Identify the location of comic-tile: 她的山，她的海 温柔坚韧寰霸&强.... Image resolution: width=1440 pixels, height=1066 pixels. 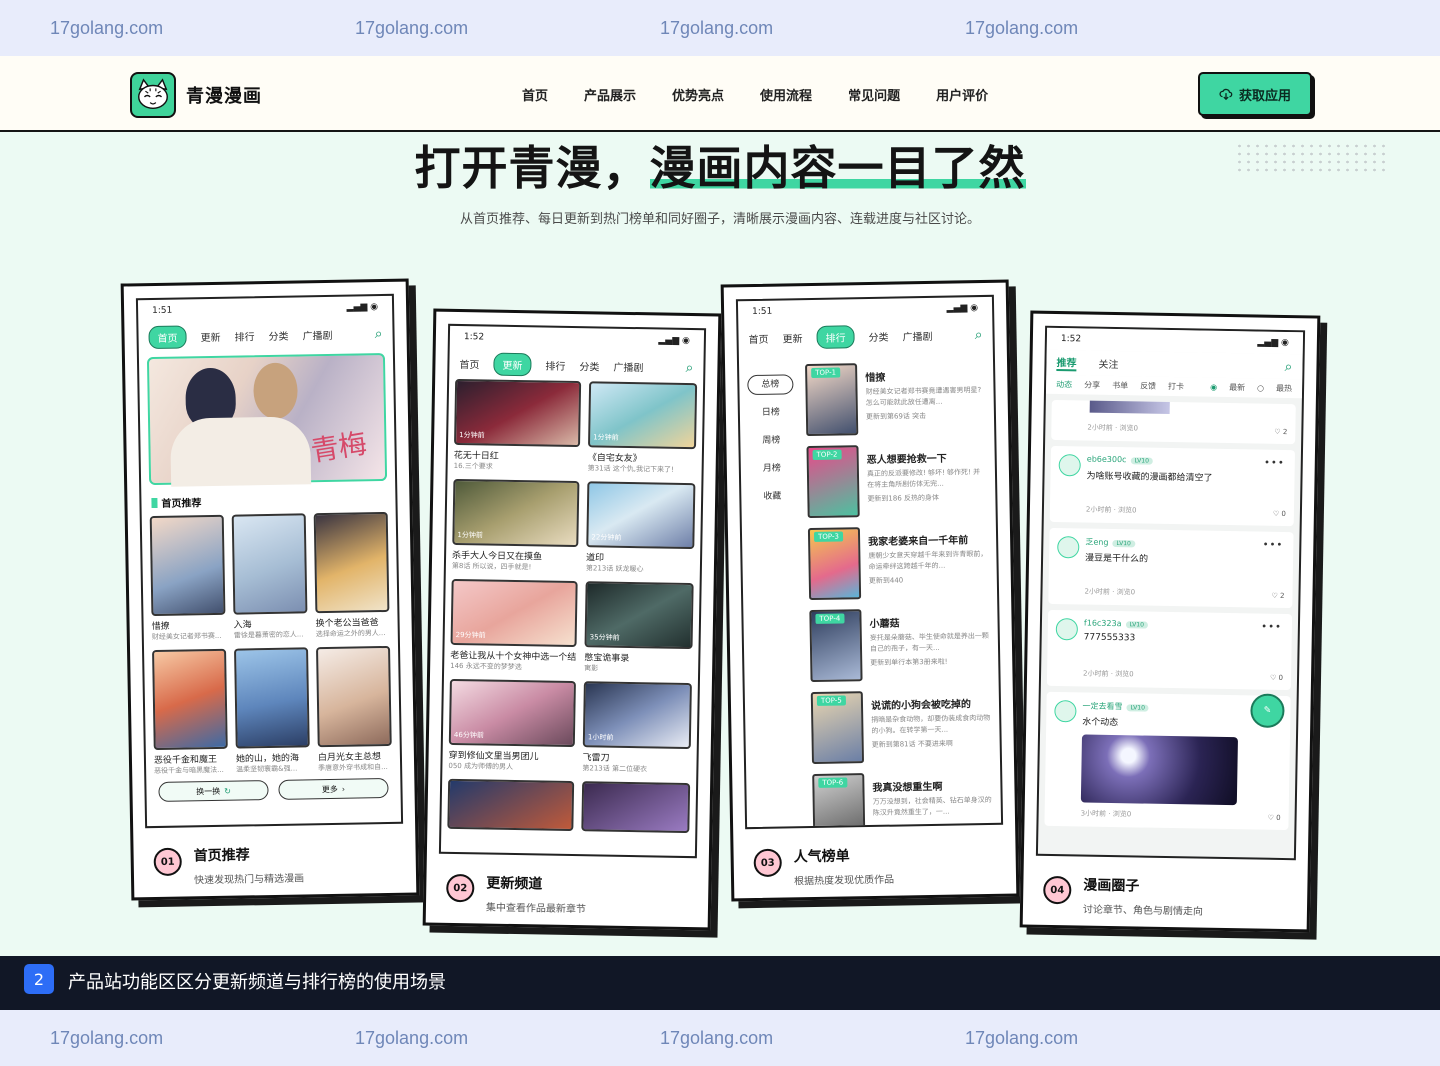
(272, 710).